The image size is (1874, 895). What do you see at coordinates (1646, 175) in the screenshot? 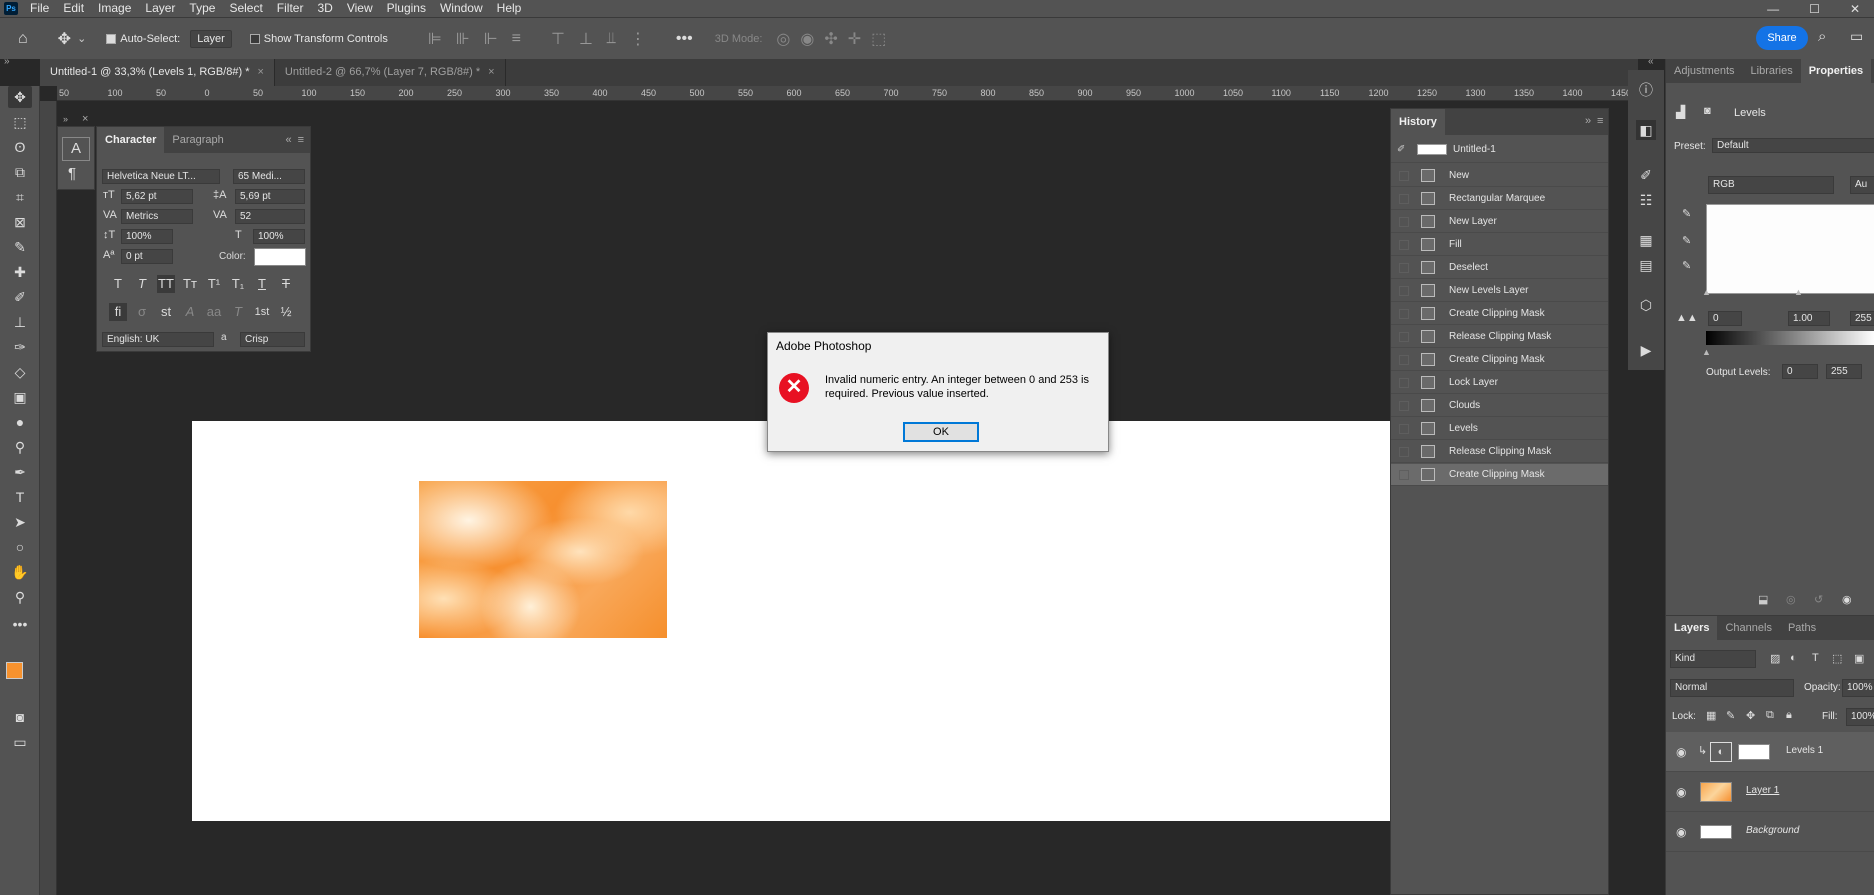
I see `brush-settings-icon: ✐` at bounding box center [1646, 175].